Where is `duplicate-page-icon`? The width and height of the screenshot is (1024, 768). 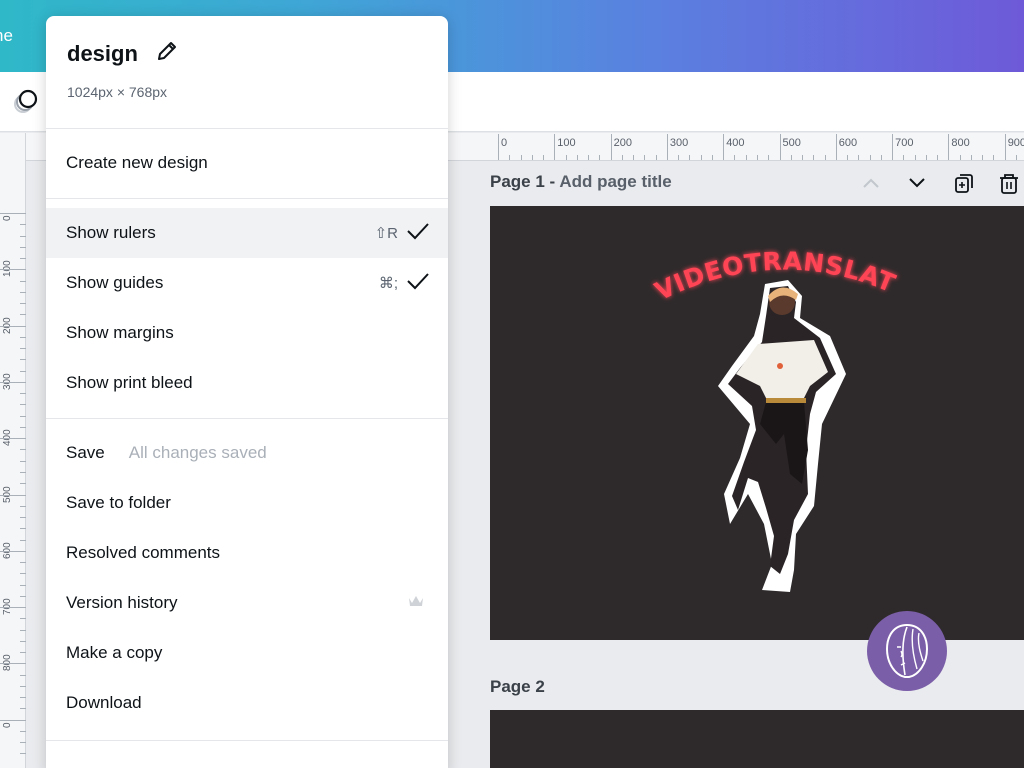 duplicate-page-icon is located at coordinates (971, 184).